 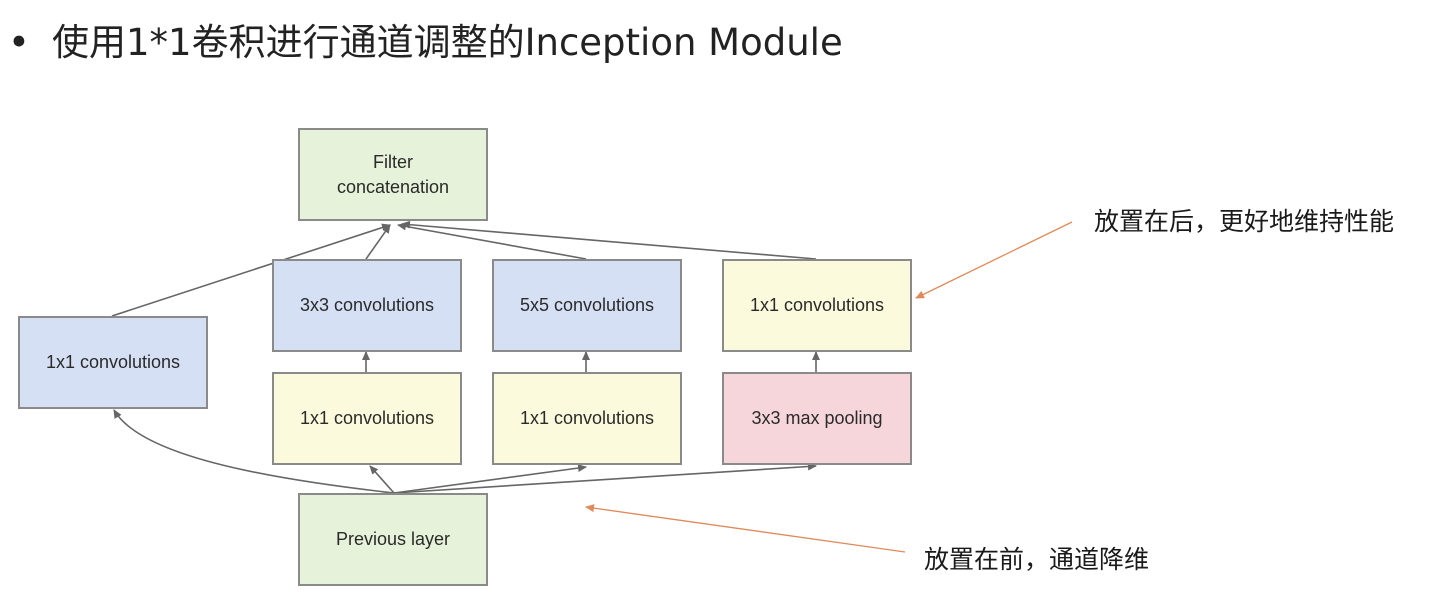 I want to click on edge-prev-to-reduce5, so click(x=490, y=479).